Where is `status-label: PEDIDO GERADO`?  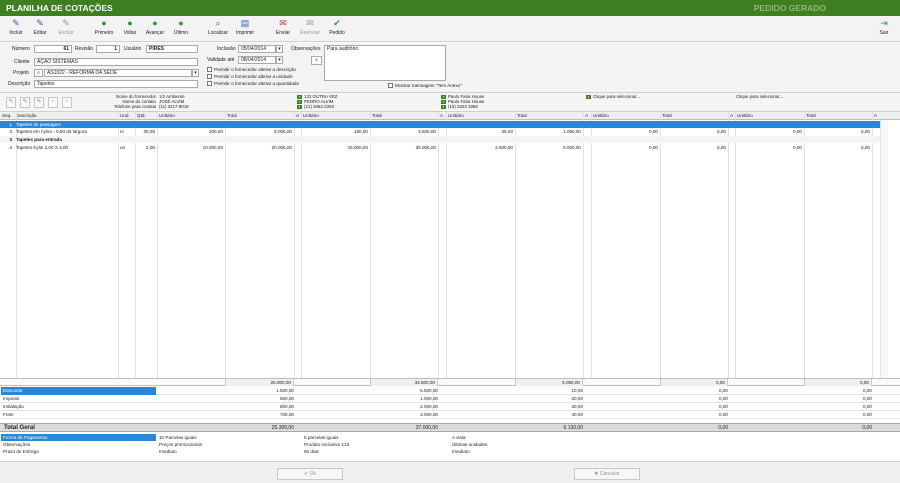
status-label: PEDIDO GERADO is located at coordinates (789, 8).